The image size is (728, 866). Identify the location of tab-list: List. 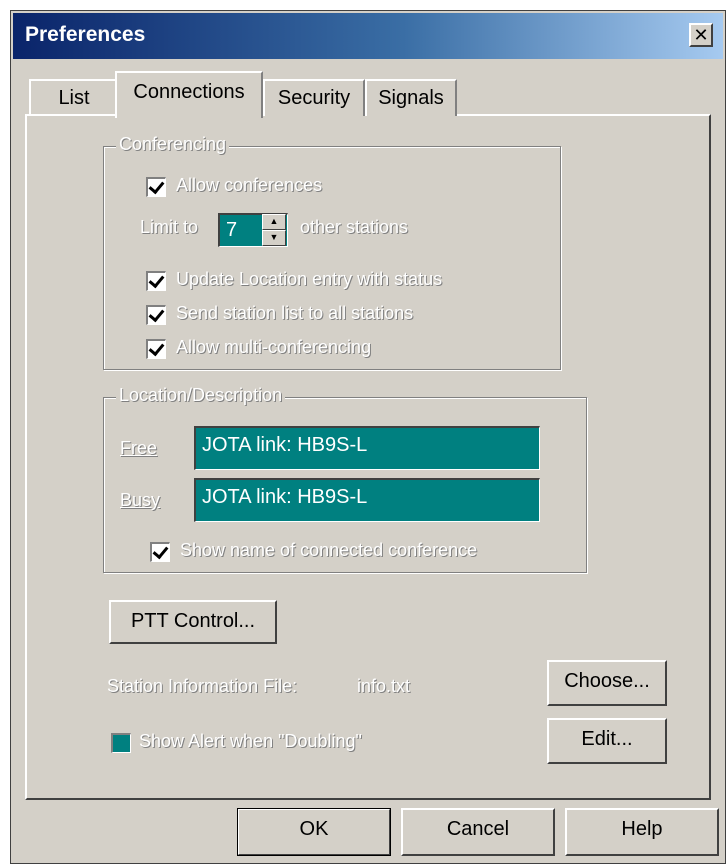
(74, 97).